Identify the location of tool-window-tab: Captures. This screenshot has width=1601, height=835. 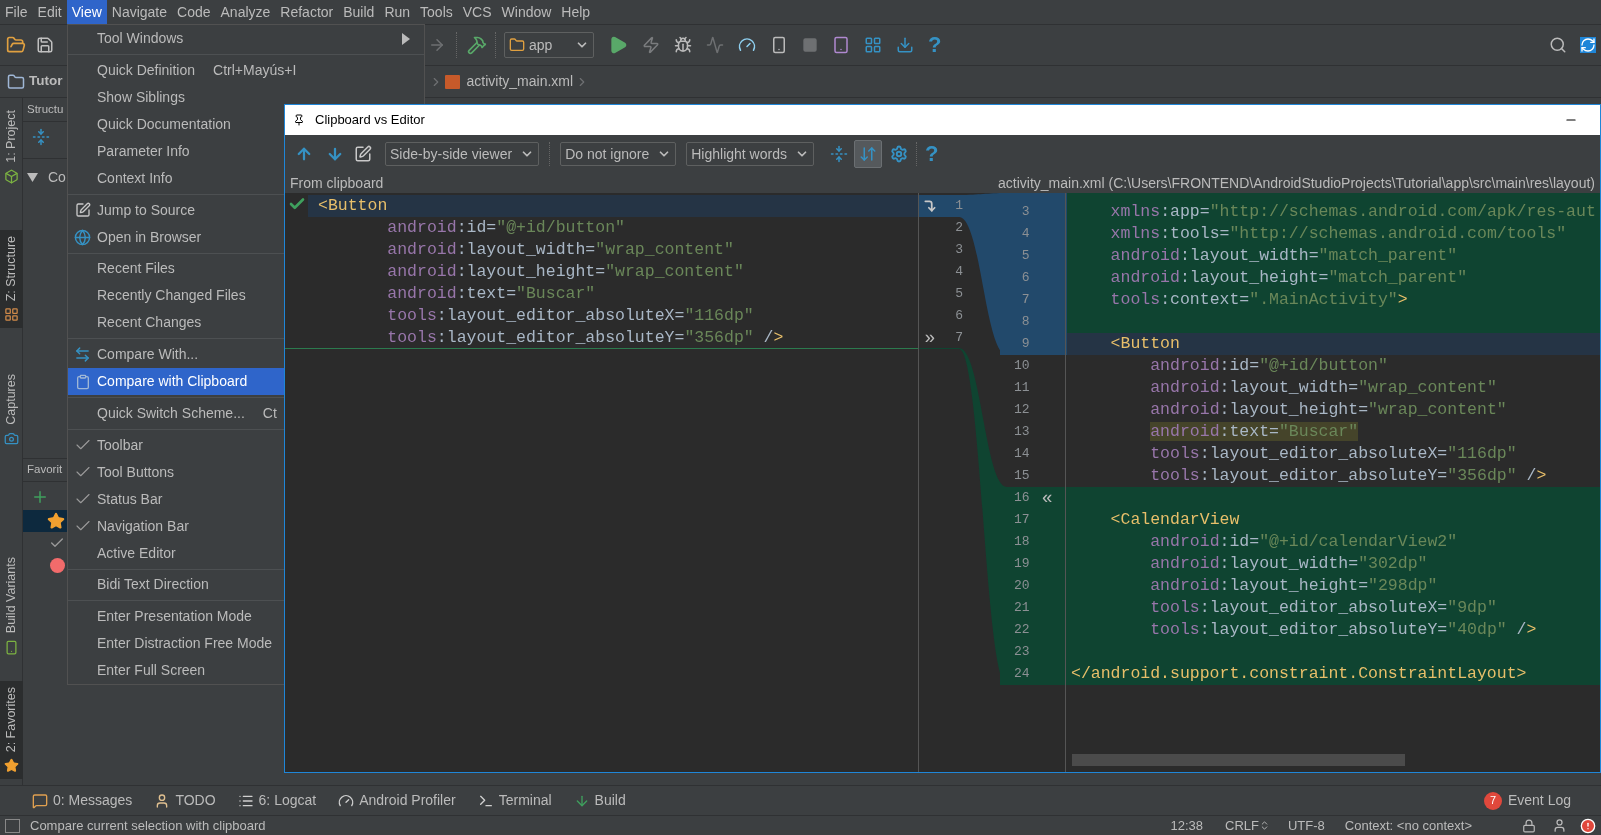
(11, 410).